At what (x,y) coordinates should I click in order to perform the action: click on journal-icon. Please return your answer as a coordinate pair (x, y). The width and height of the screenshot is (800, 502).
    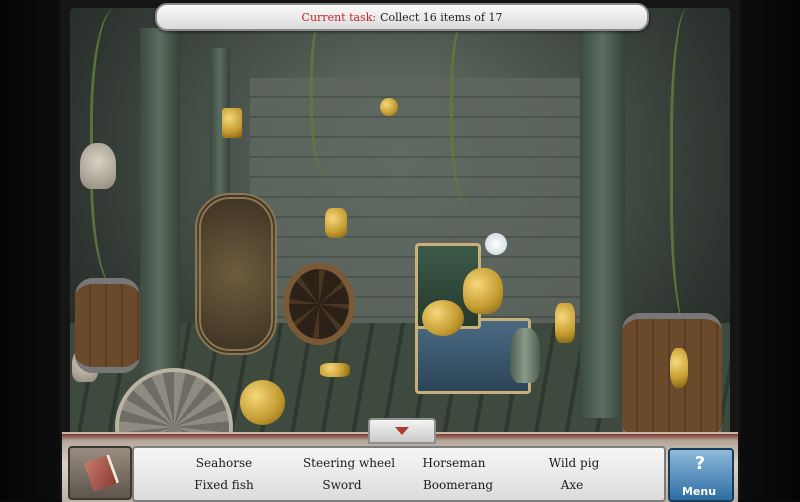
    Looking at the image, I should click on (101, 473).